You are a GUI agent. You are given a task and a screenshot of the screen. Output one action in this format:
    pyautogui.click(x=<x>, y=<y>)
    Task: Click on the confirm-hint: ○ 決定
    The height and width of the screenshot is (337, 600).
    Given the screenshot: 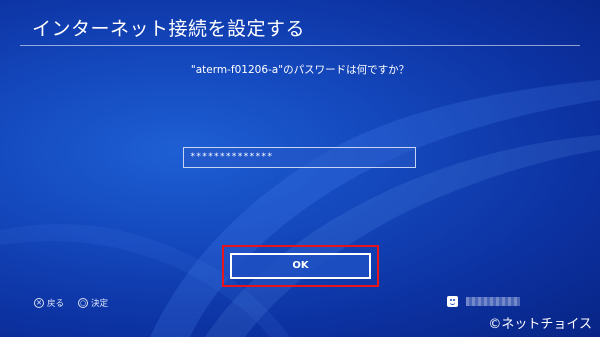 What is the action you would take?
    pyautogui.click(x=93, y=303)
    